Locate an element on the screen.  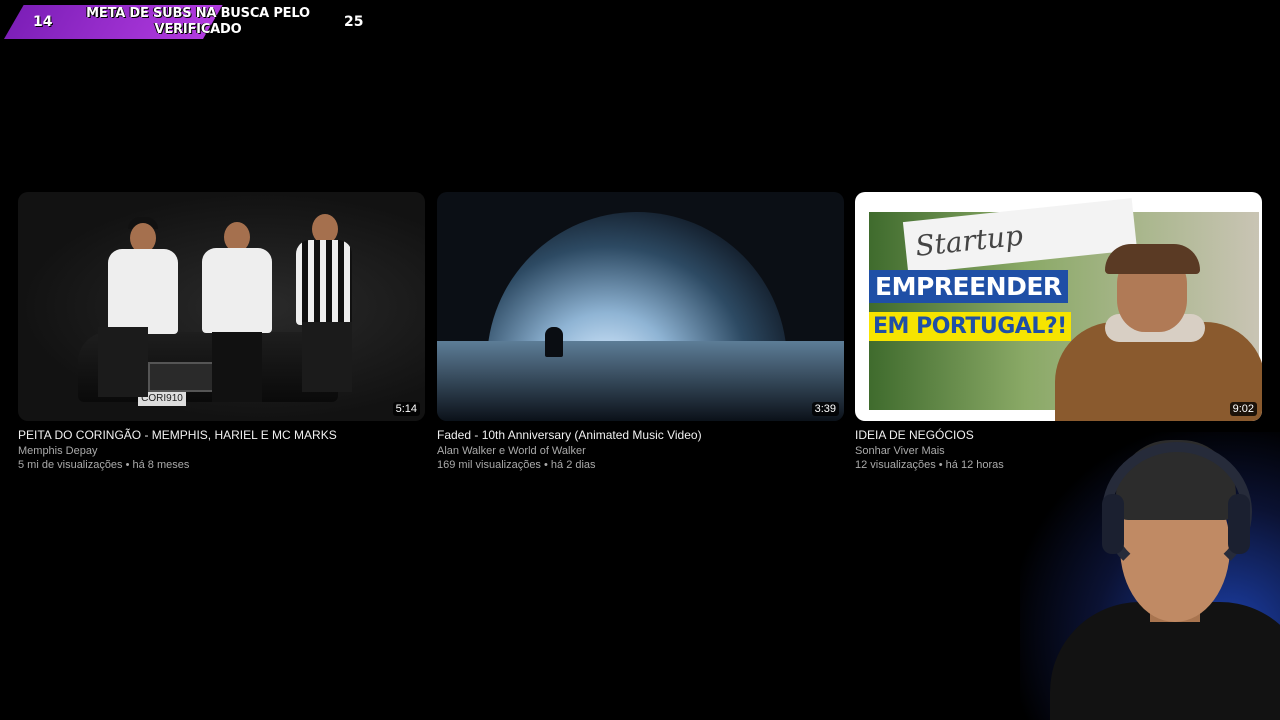
goal-target-count: 25 is located at coordinates (354, 22).